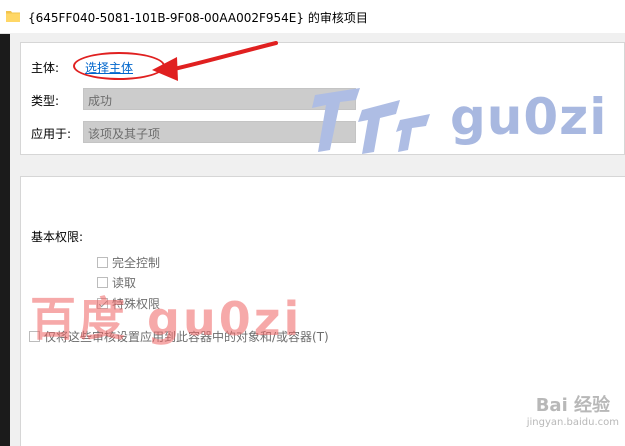 The height and width of the screenshot is (446, 625). What do you see at coordinates (572, 422) in the screenshot?
I see `corner-url-text: jingyan.baidu.com` at bounding box center [572, 422].